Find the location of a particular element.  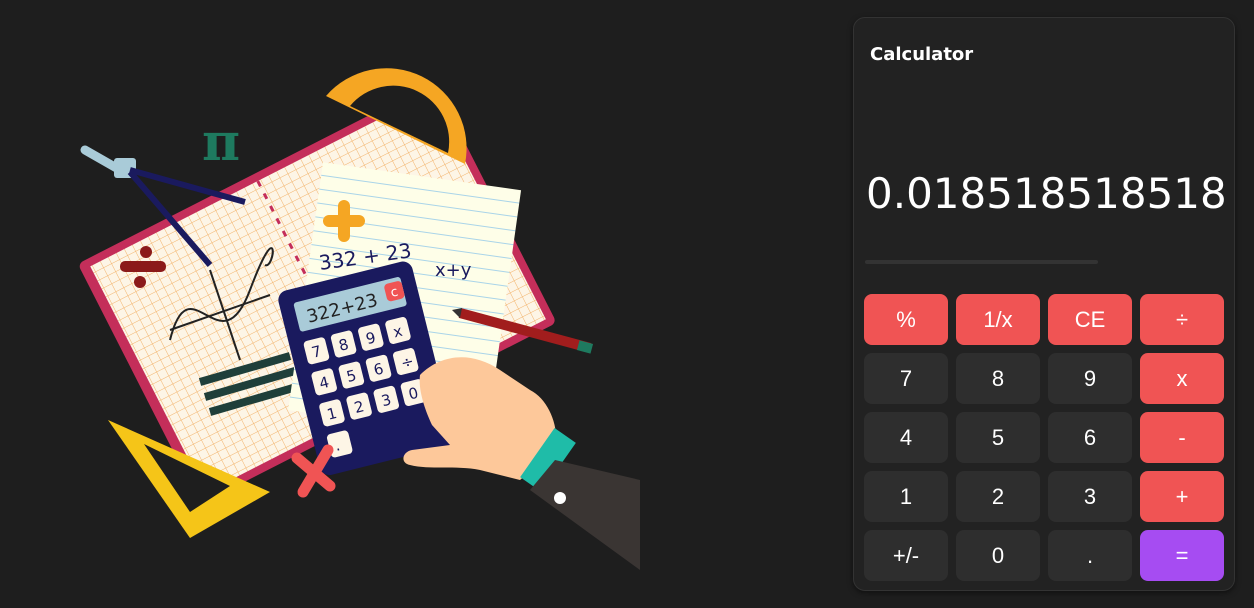

note-line-2: x+y is located at coordinates (453, 270).